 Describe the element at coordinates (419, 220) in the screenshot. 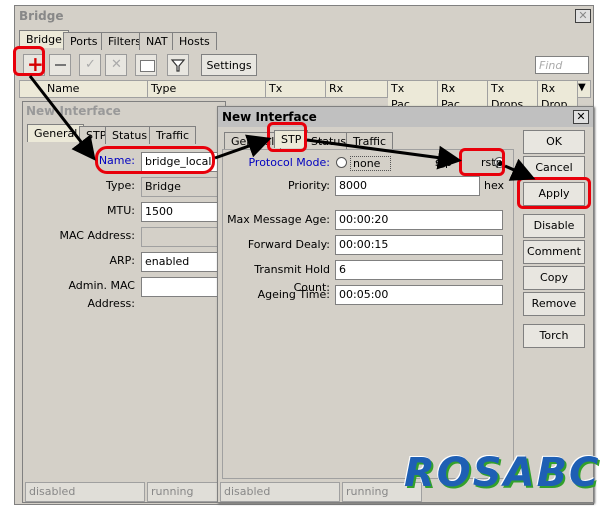

I see `max-message-age-input: 00:00:20` at that location.